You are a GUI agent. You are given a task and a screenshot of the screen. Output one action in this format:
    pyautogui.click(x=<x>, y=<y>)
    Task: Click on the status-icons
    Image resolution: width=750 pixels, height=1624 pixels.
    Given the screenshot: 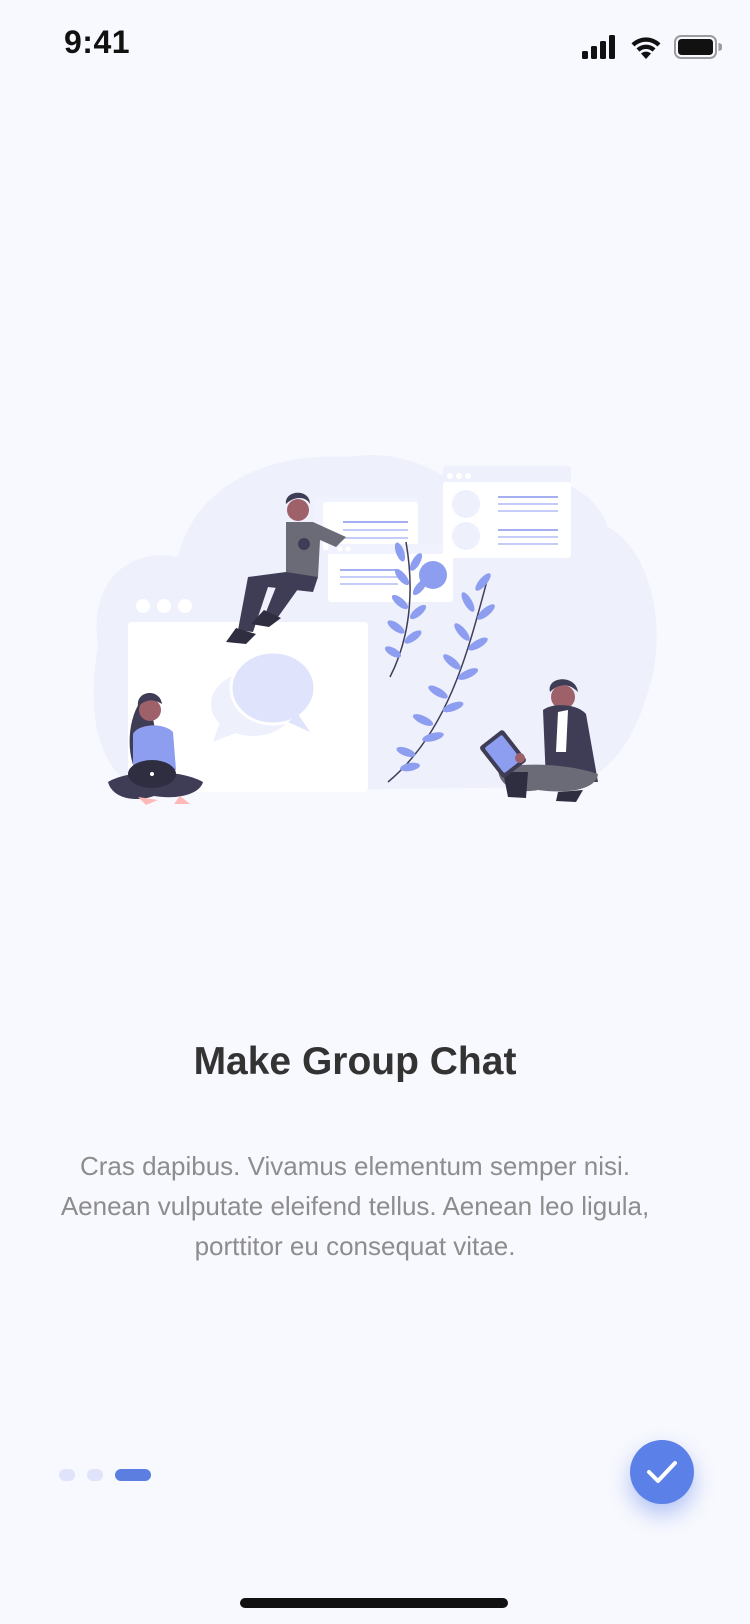 What is the action you would take?
    pyautogui.click(x=646, y=47)
    